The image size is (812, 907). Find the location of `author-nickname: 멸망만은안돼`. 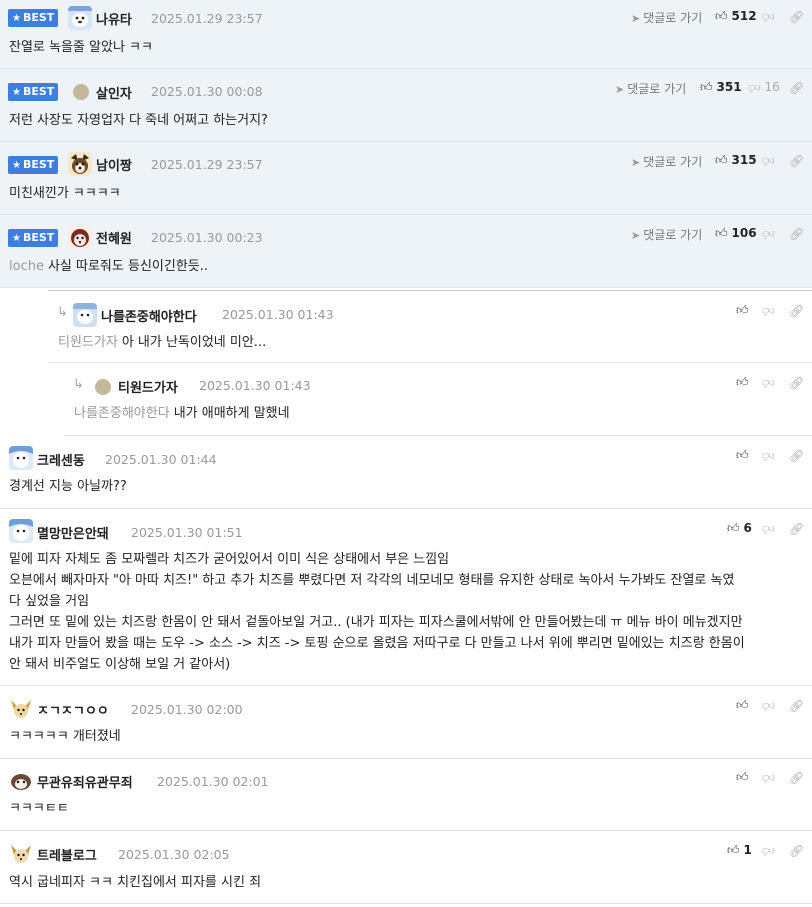

author-nickname: 멸망만은안돼 is located at coordinates (73, 532).